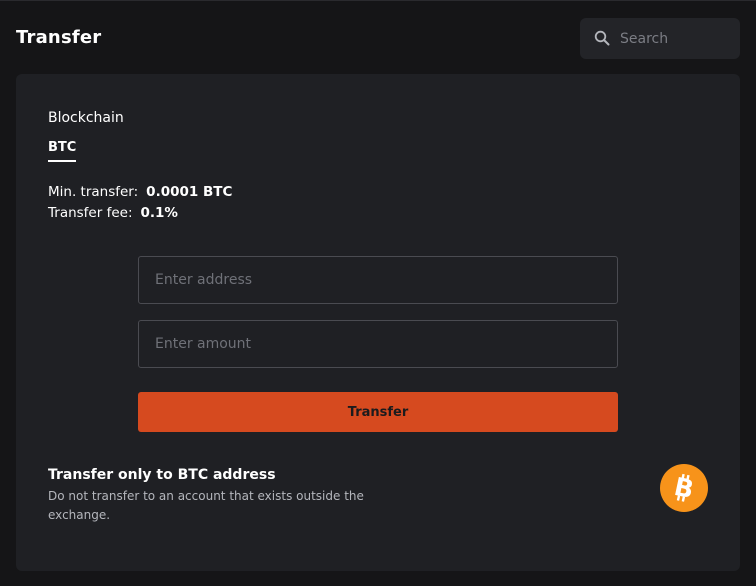 The image size is (756, 586). What do you see at coordinates (62, 151) in the screenshot?
I see `tab-btc: BTC` at bounding box center [62, 151].